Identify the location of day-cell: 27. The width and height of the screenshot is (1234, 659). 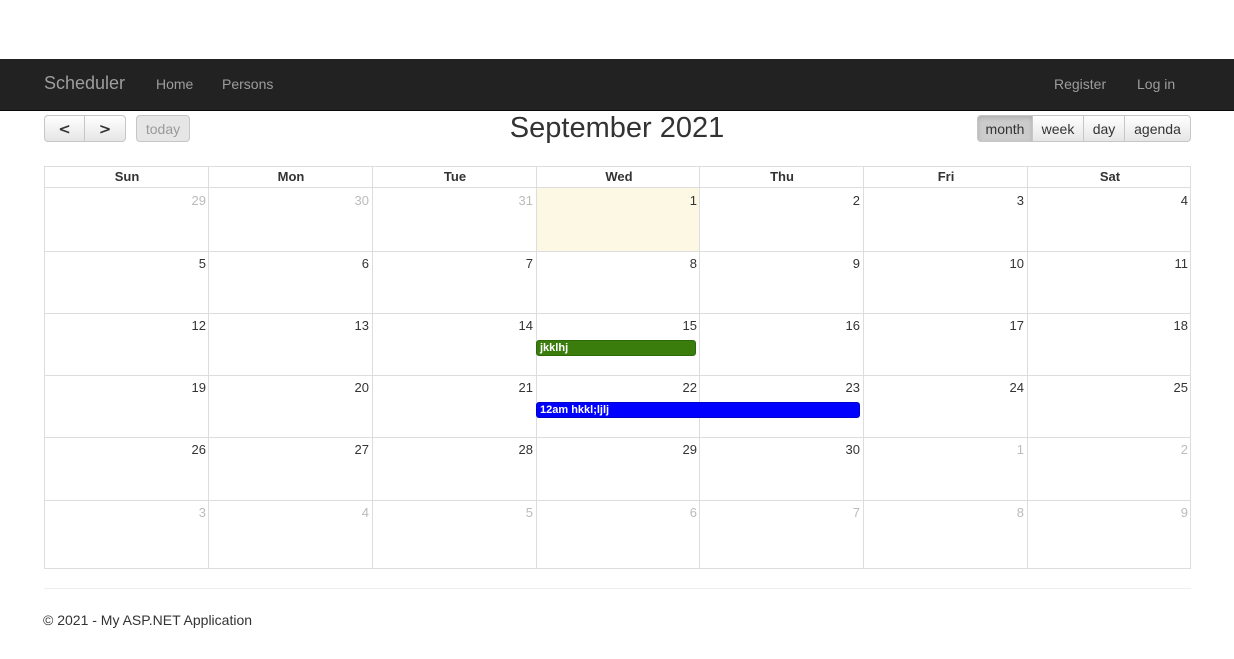
(290, 468).